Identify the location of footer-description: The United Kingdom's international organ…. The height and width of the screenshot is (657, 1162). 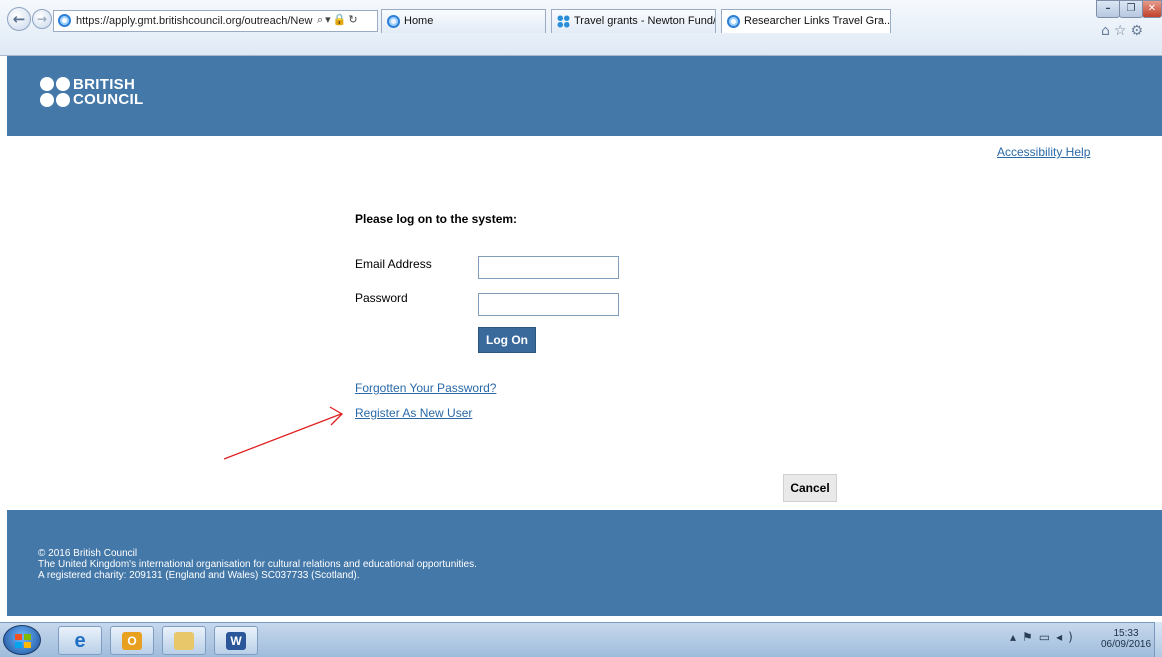
(257, 564).